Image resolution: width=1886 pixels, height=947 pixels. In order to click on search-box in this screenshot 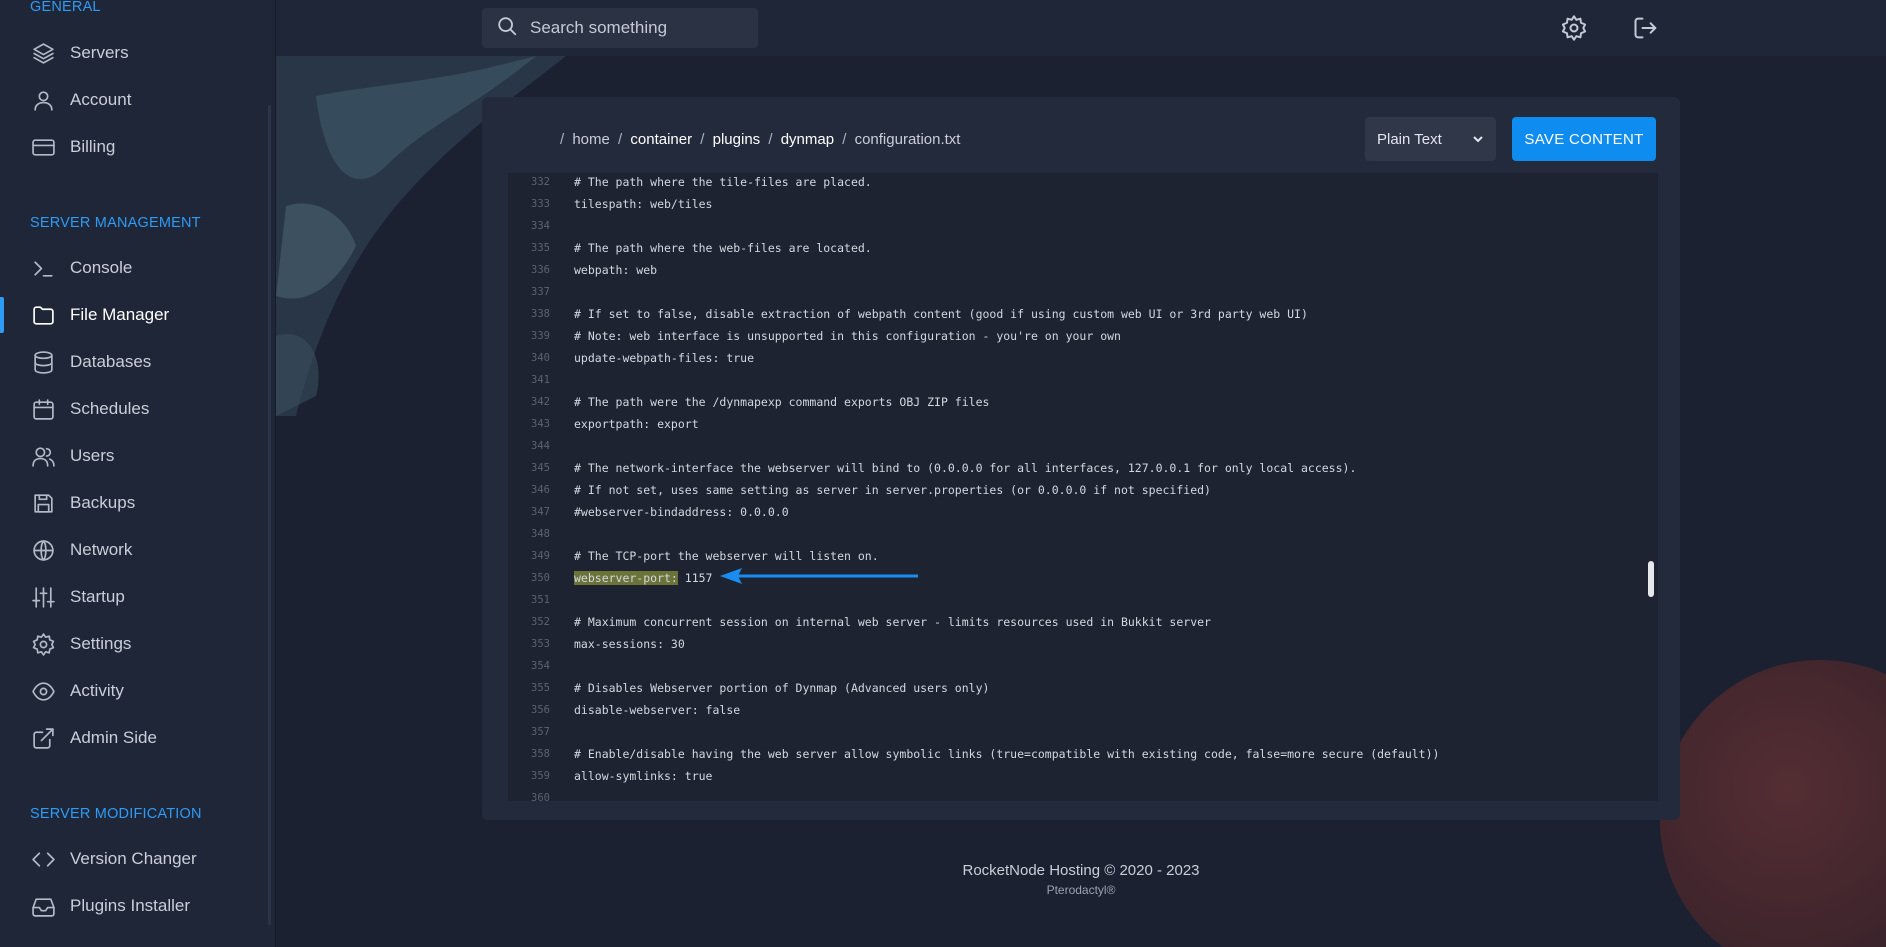, I will do `click(620, 28)`.